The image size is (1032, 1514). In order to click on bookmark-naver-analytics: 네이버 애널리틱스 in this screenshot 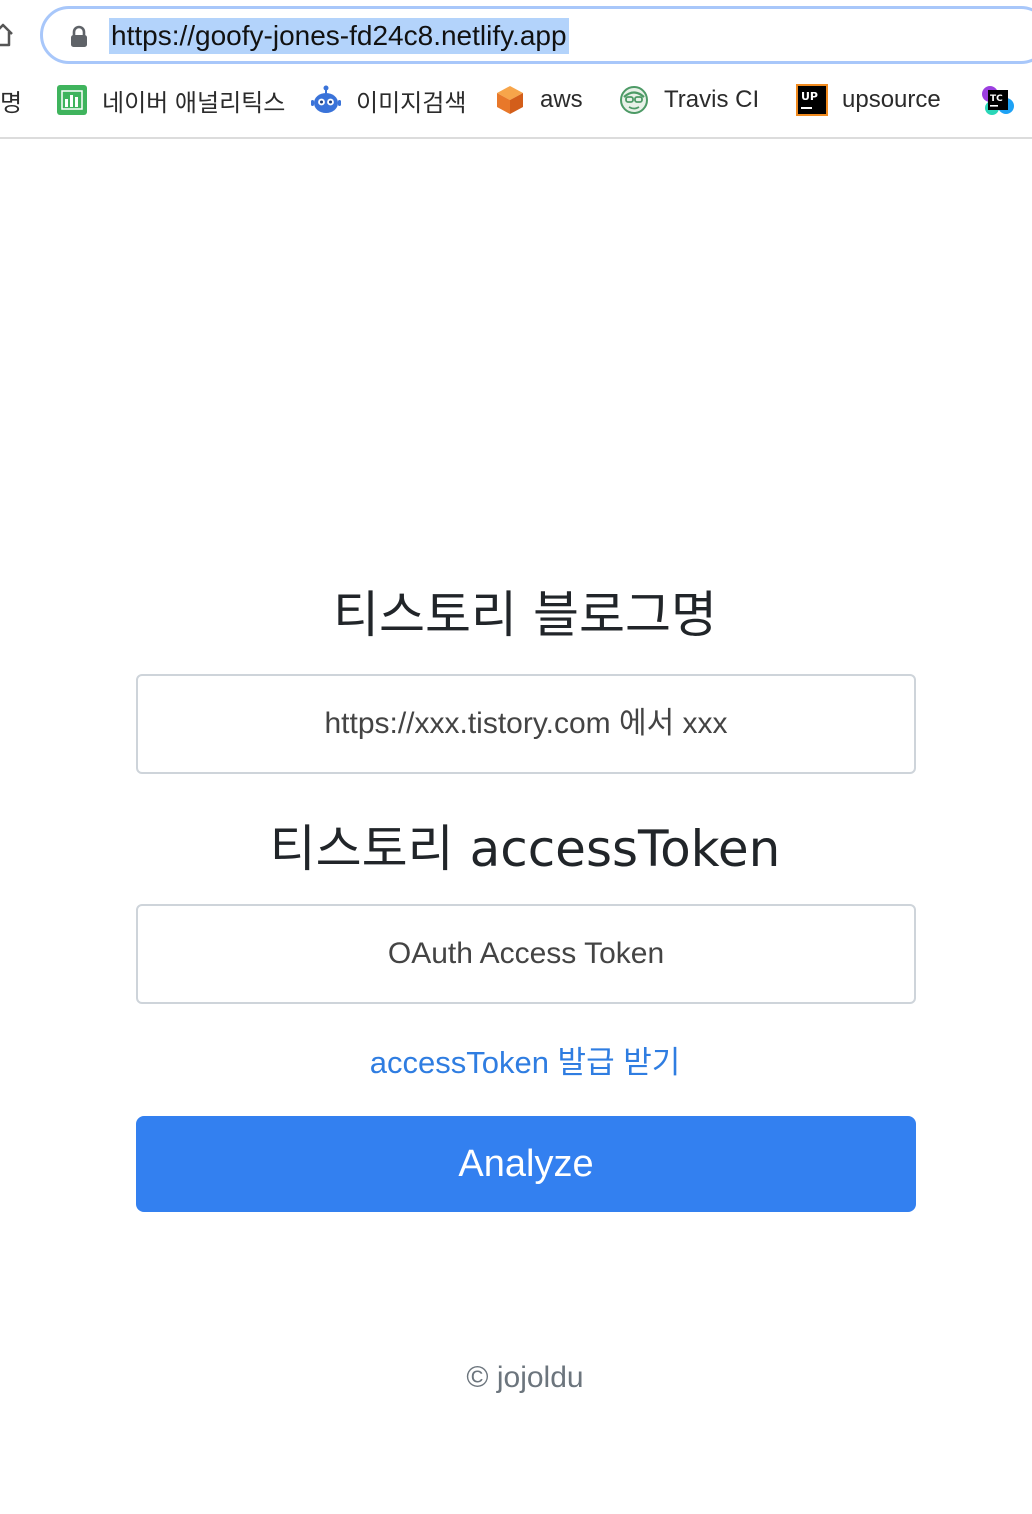, I will do `click(170, 100)`.